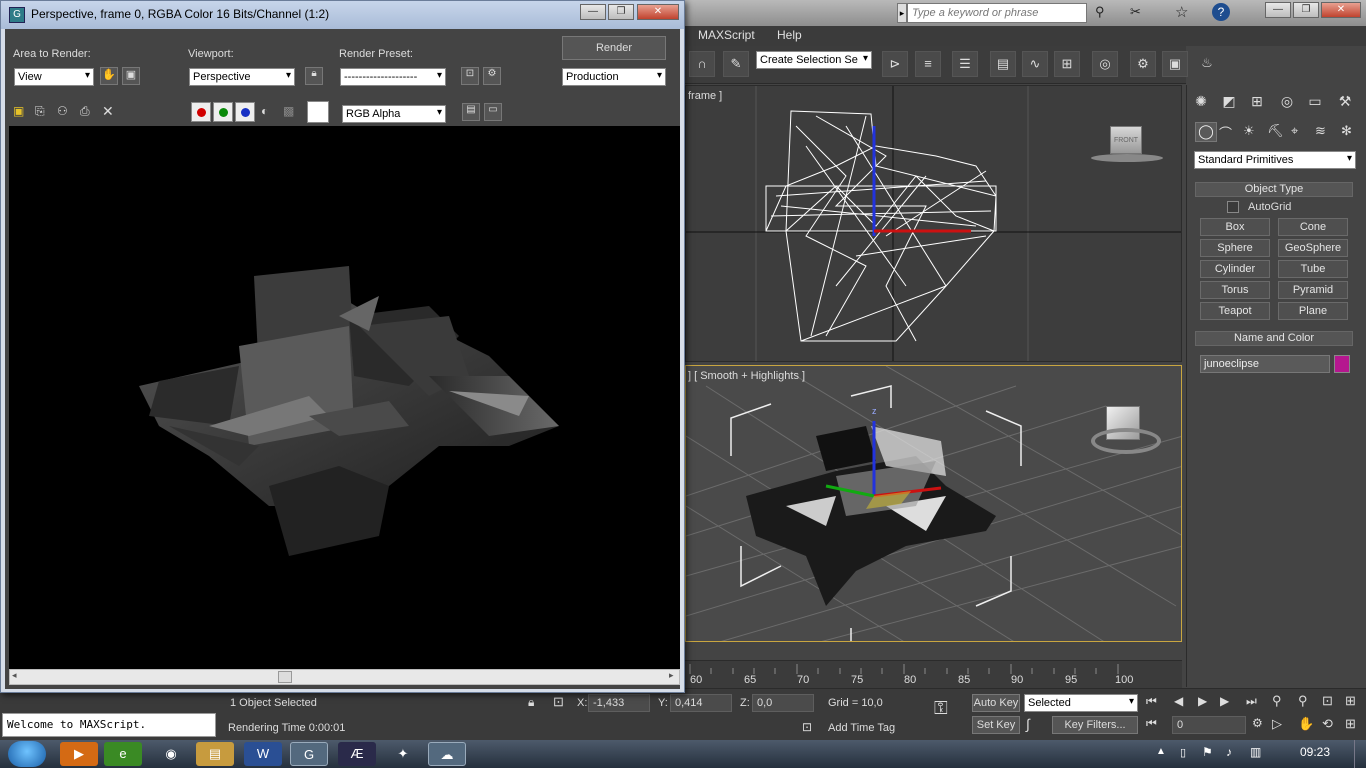  Describe the element at coordinates (344, 677) in the screenshot. I see `render-horizontal-scrollbar: ◂ ▸` at that location.